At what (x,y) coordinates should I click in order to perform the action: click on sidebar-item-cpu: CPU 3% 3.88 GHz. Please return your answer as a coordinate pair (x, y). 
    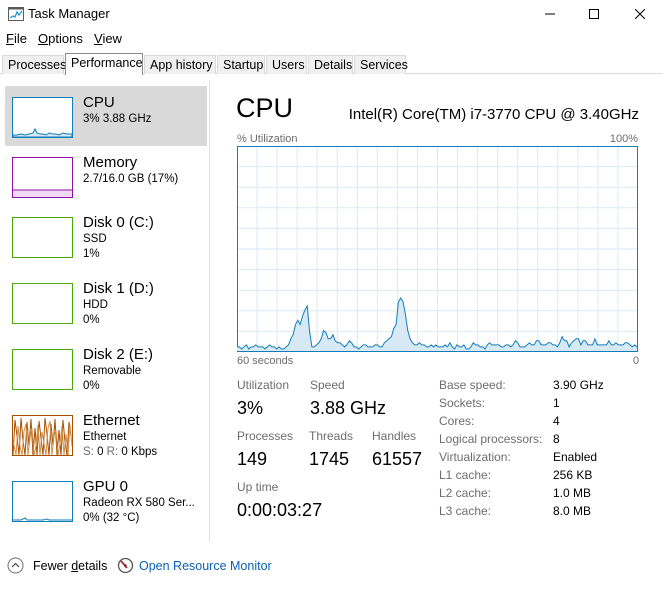
    Looking at the image, I should click on (106, 116).